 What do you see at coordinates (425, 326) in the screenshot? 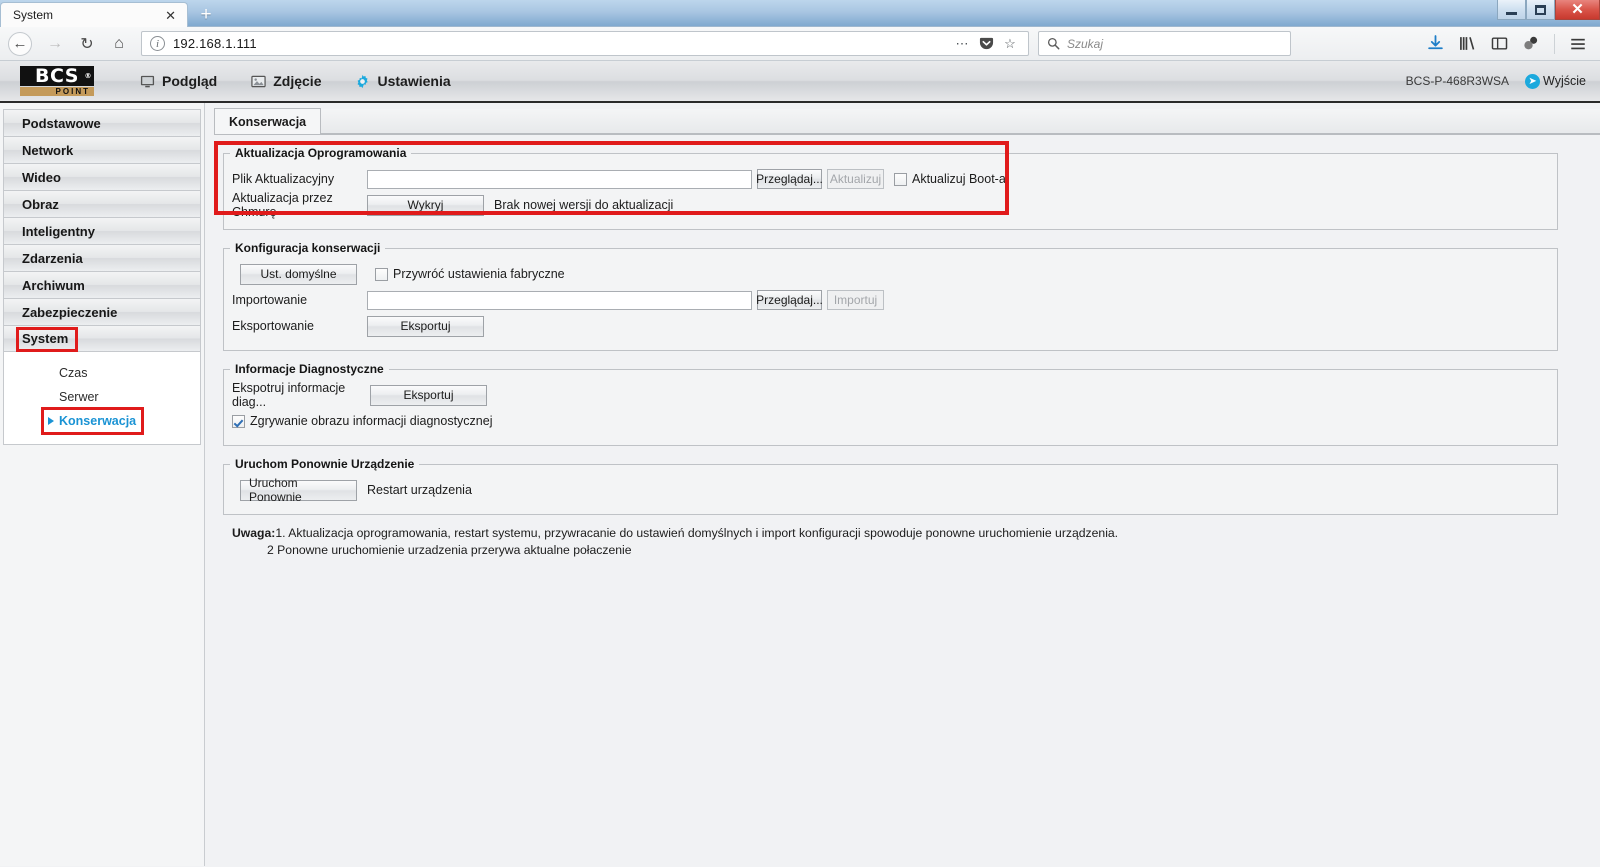
I see `export-config-button: Eksportuj` at bounding box center [425, 326].